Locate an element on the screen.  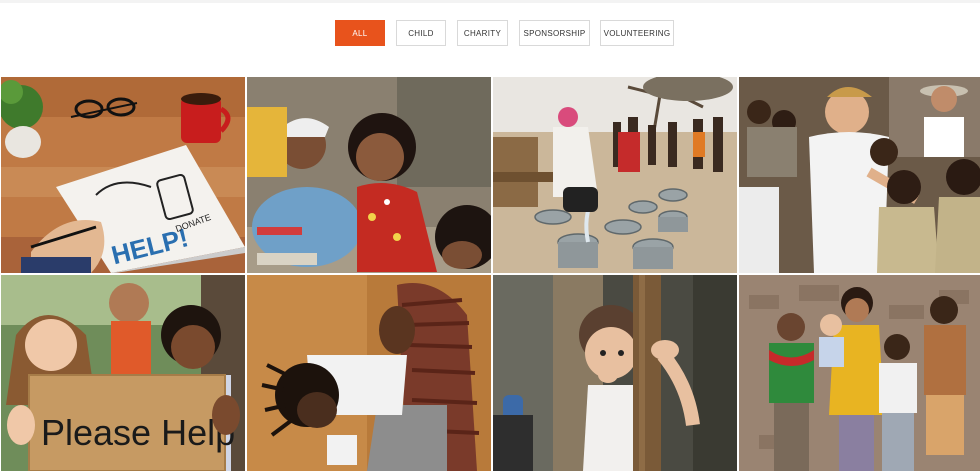
gallery-item-mother-child is located at coordinates (369, 373).